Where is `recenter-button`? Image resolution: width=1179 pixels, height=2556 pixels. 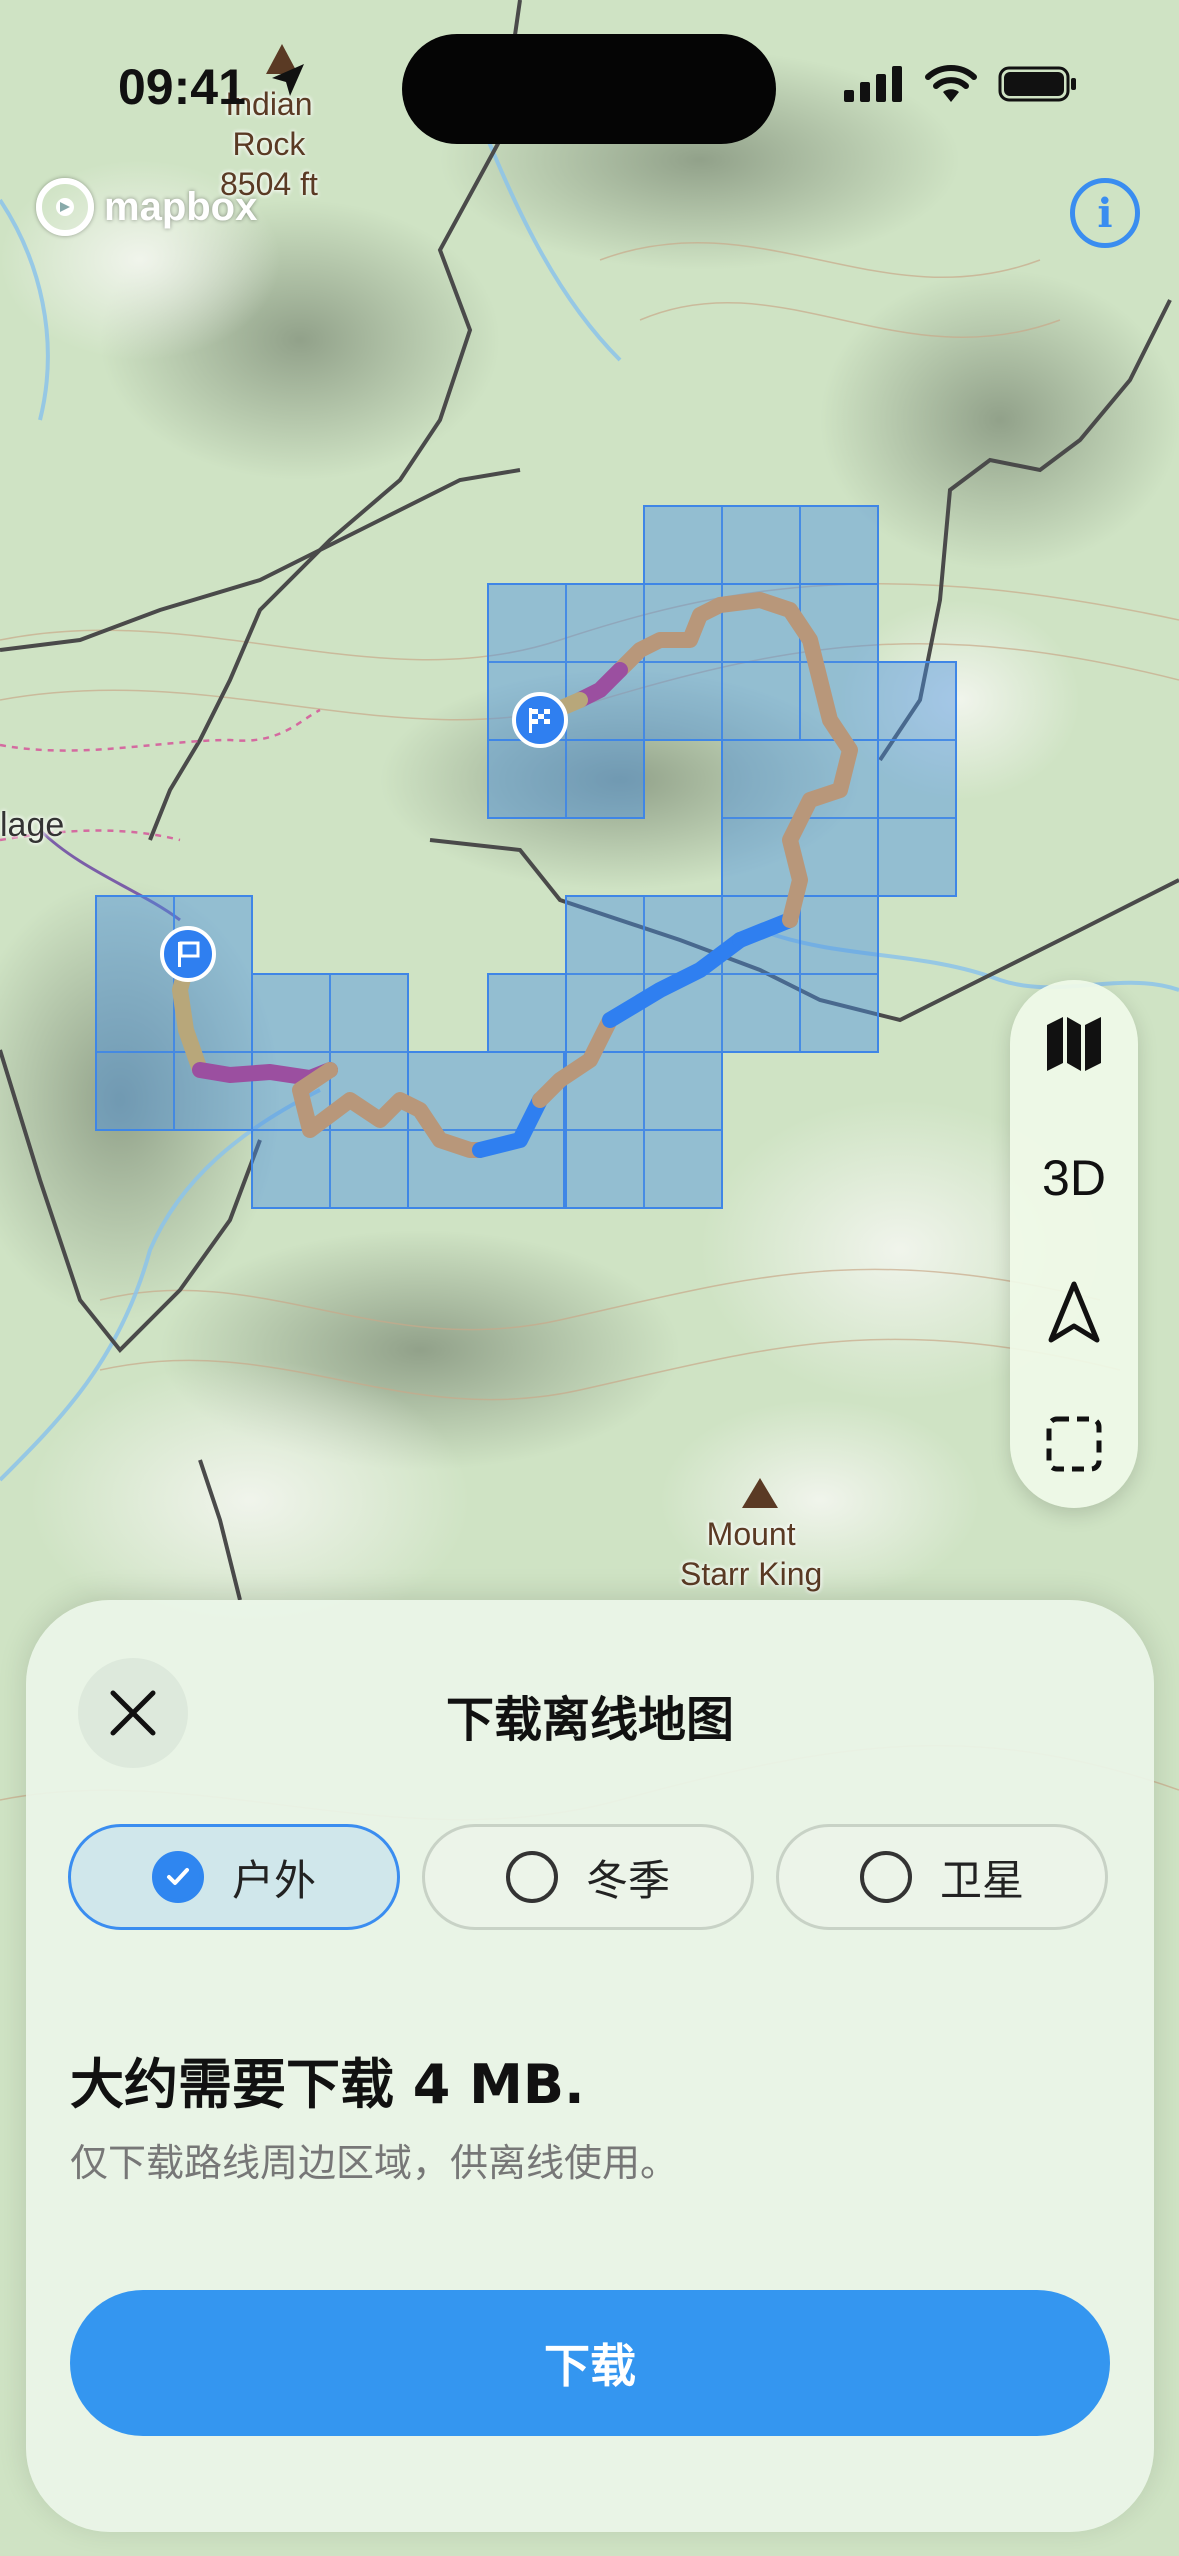
recenter-button is located at coordinates (1074, 1312).